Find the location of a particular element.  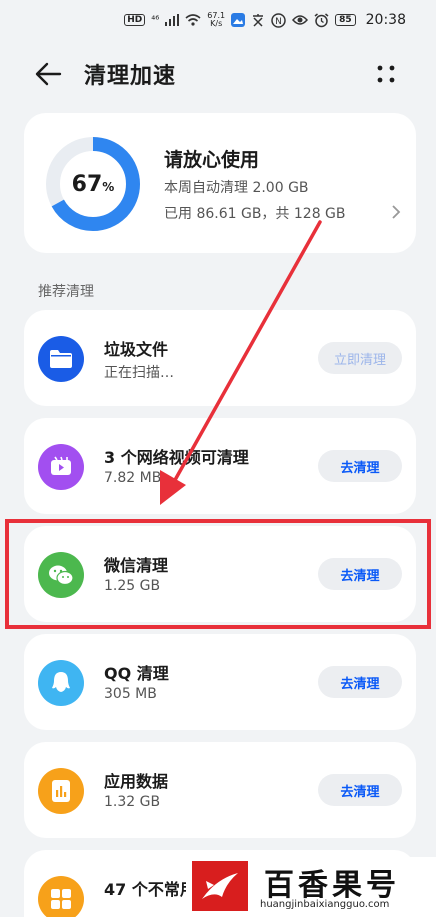

highlight-box is located at coordinates (218, 574).